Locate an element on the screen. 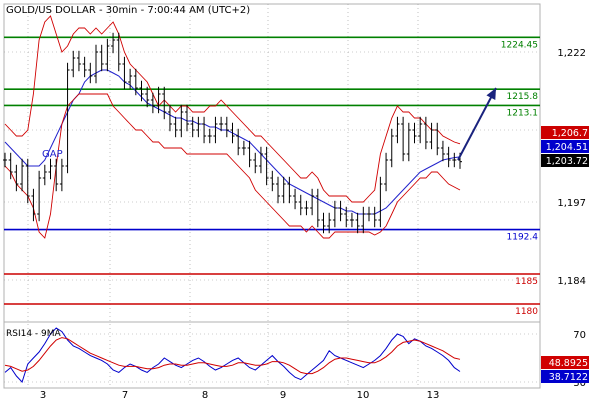 Image resolution: width=590 pixels, height=404 pixels. time-tick-label: 9 is located at coordinates (283, 395).